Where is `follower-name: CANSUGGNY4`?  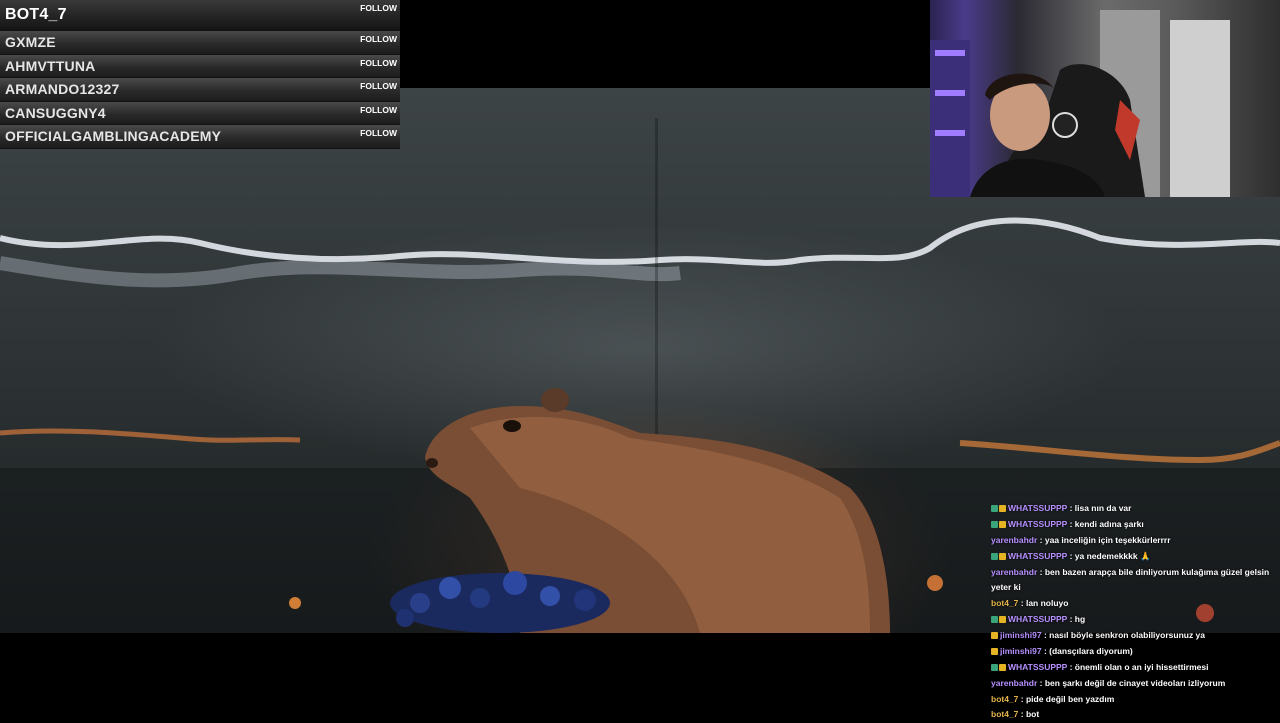 follower-name: CANSUGGNY4 is located at coordinates (55, 112).